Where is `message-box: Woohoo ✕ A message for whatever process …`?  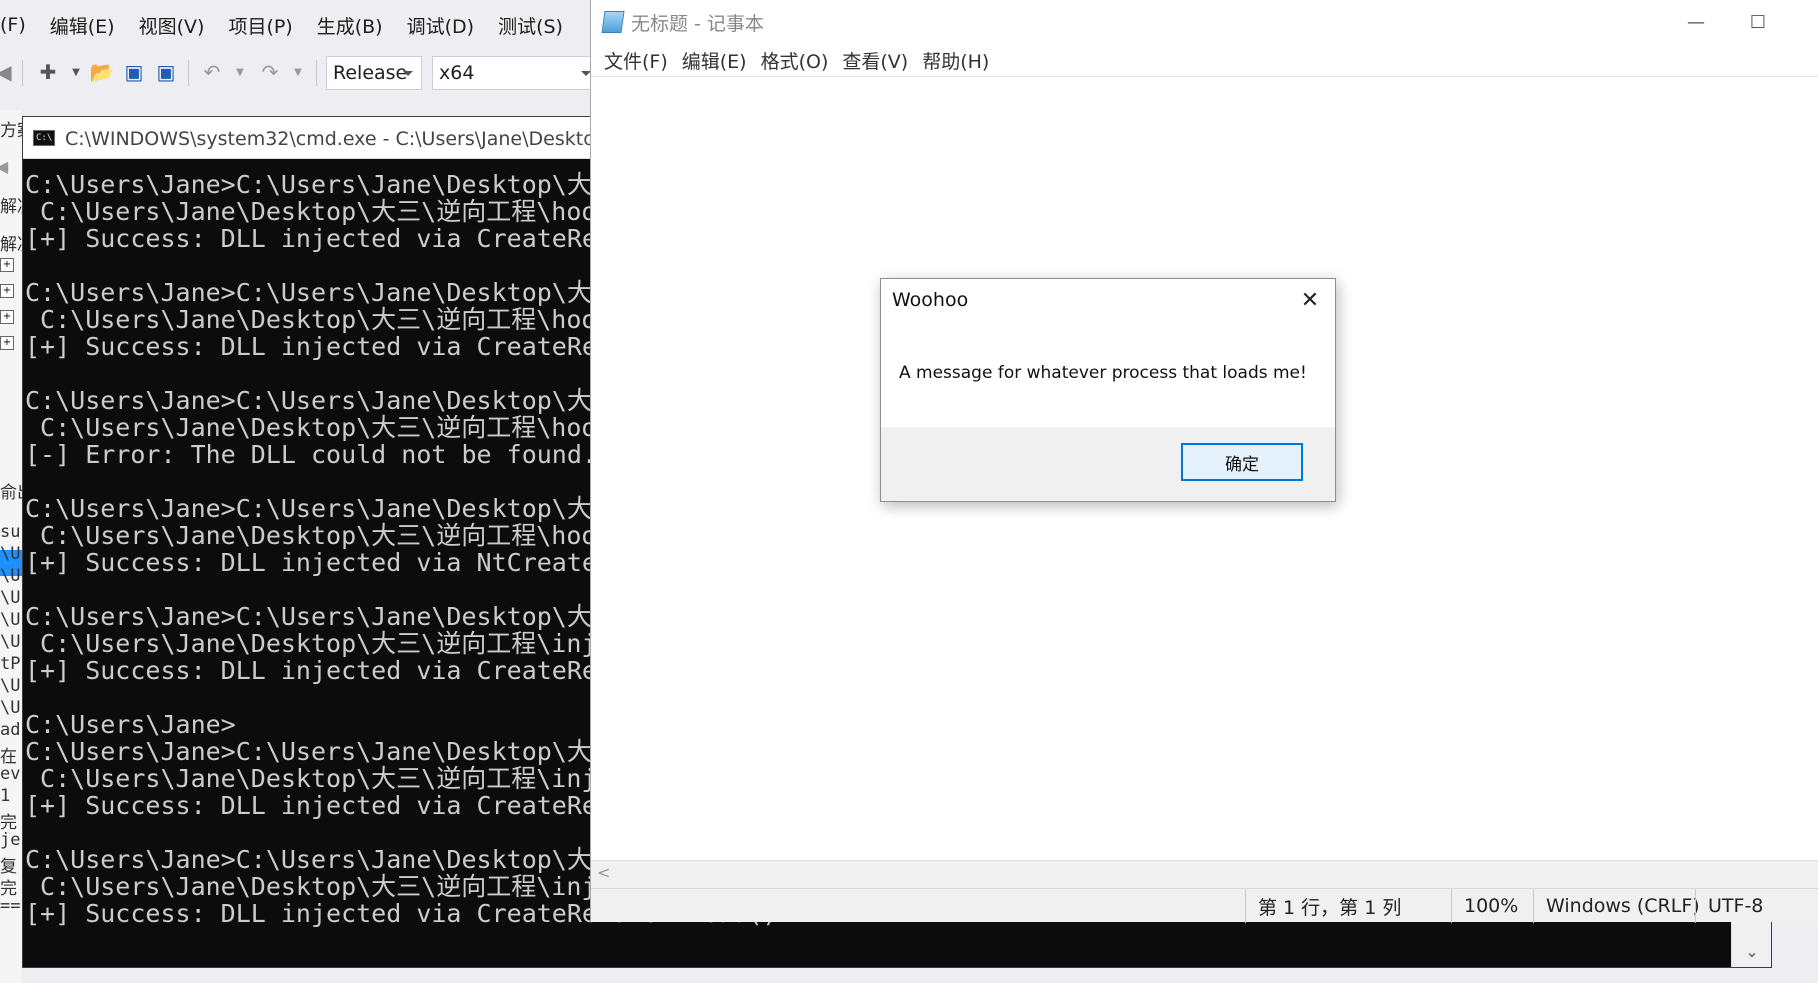 message-box: Woohoo ✕ A message for whatever process … is located at coordinates (1108, 390).